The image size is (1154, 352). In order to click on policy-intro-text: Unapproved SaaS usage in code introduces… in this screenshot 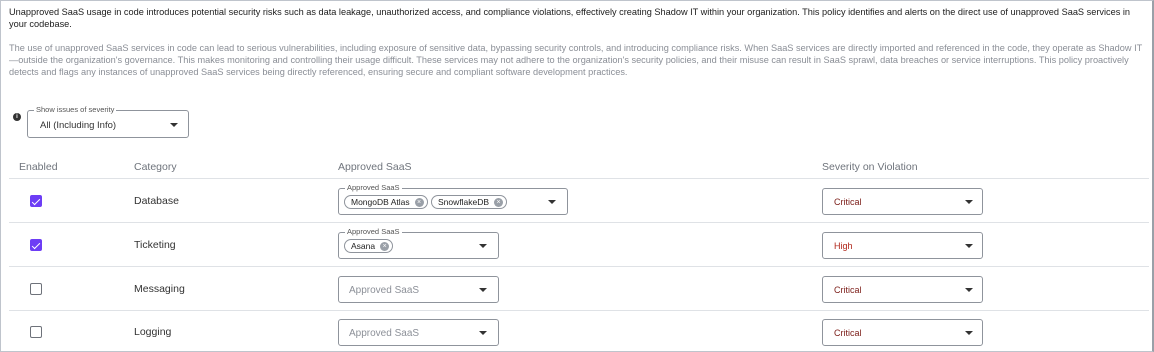, I will do `click(570, 18)`.